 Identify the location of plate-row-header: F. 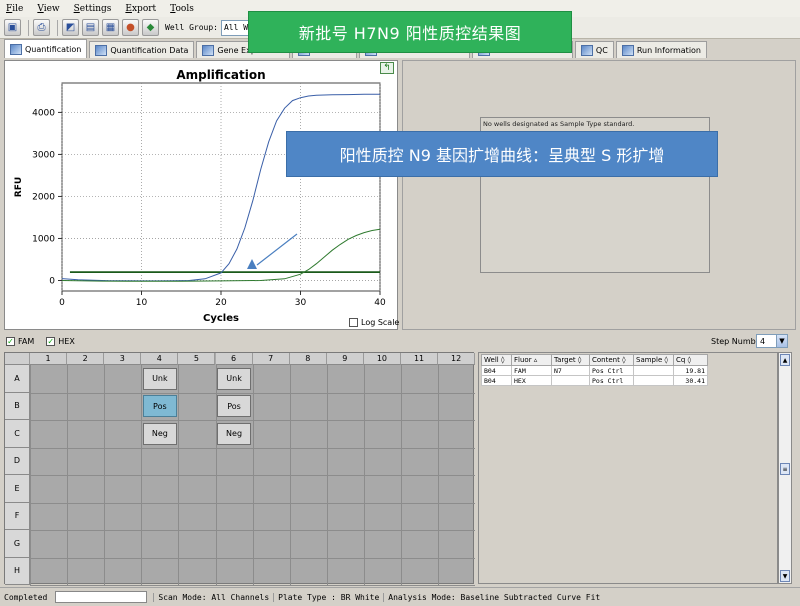
(17, 516).